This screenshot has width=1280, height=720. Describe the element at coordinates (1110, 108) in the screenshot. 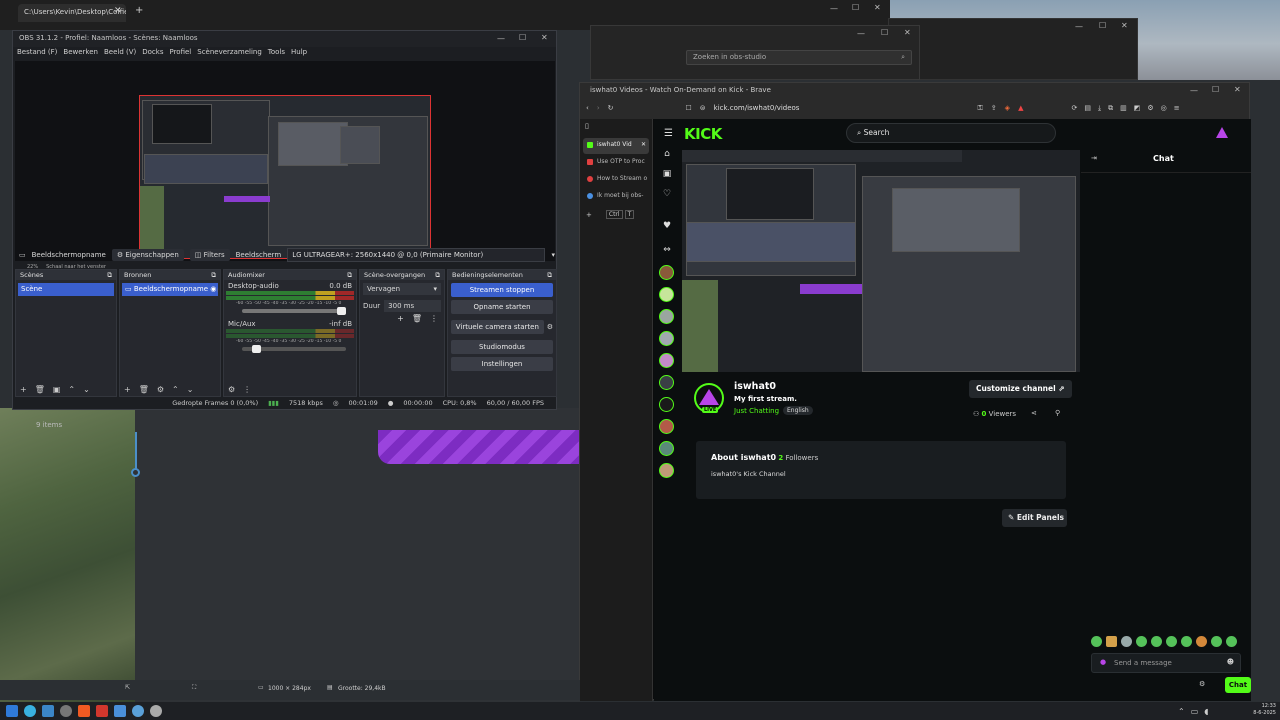

I see `extensions-icon: ⧉` at that location.